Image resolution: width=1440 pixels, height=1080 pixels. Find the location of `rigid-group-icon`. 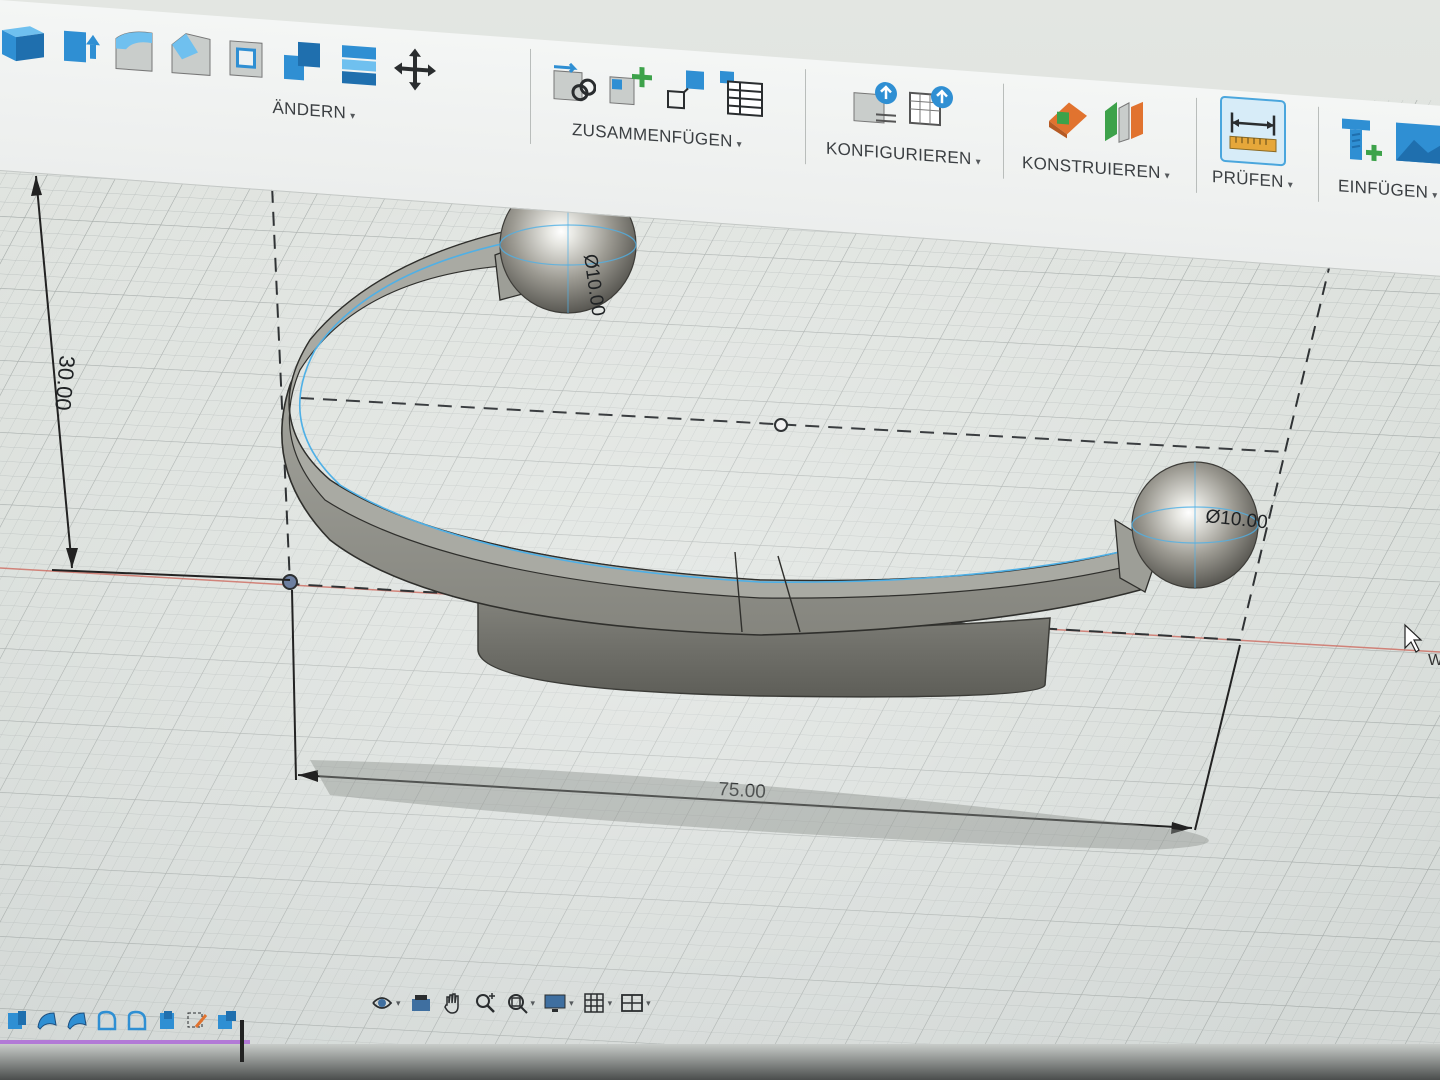

rigid-group-icon is located at coordinates (685, 89).